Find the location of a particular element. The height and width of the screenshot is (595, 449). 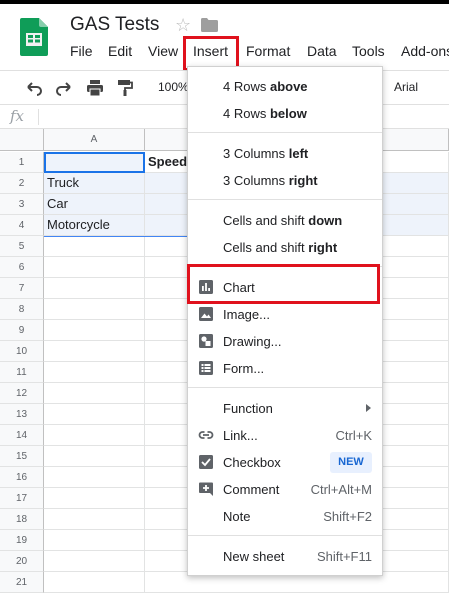

comment-shortcut: Ctrl+Alt+M is located at coordinates (341, 489).